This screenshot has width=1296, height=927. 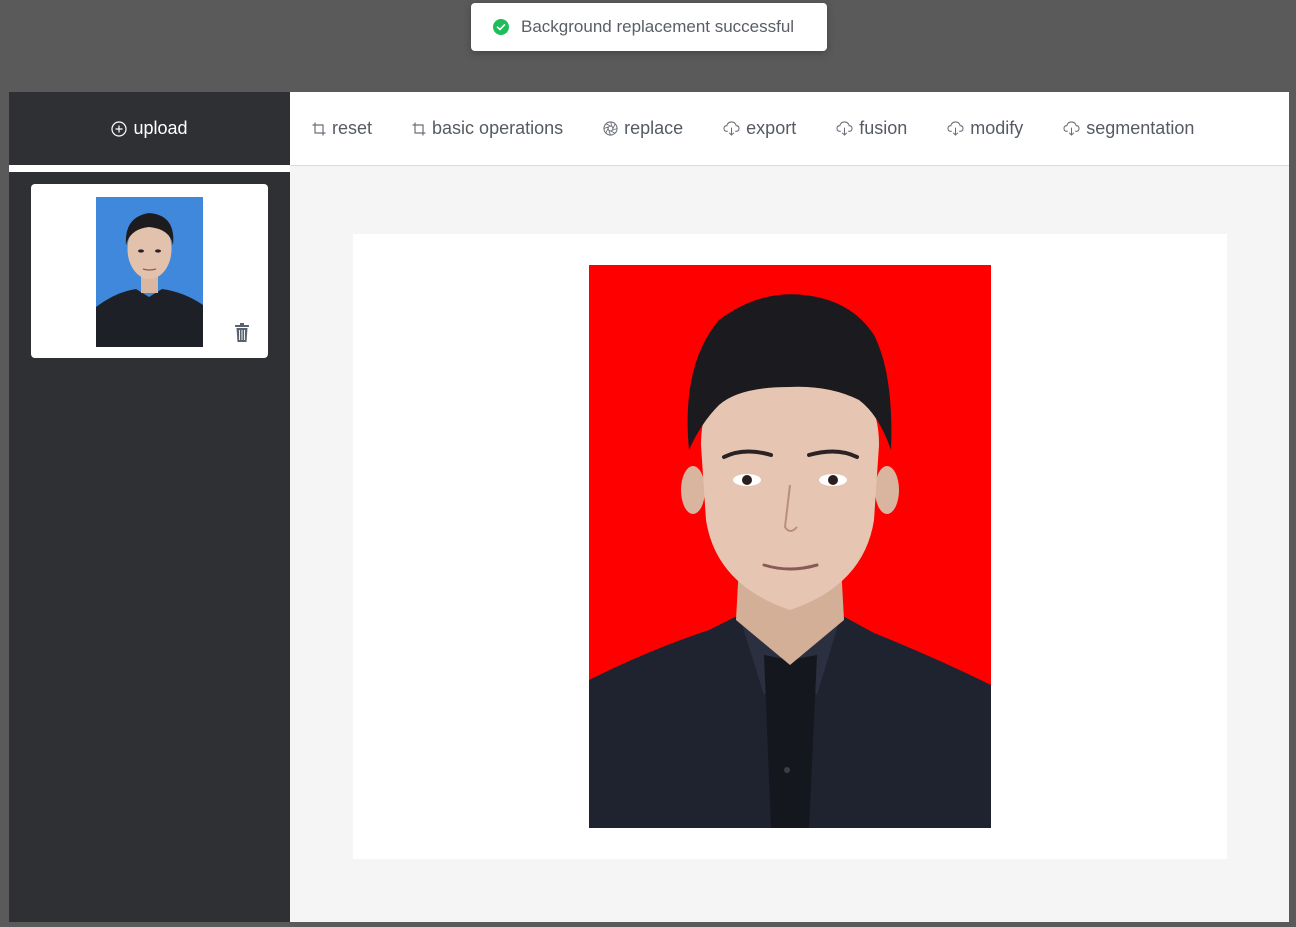 What do you see at coordinates (883, 128) in the screenshot?
I see `fusion-label: fusion` at bounding box center [883, 128].